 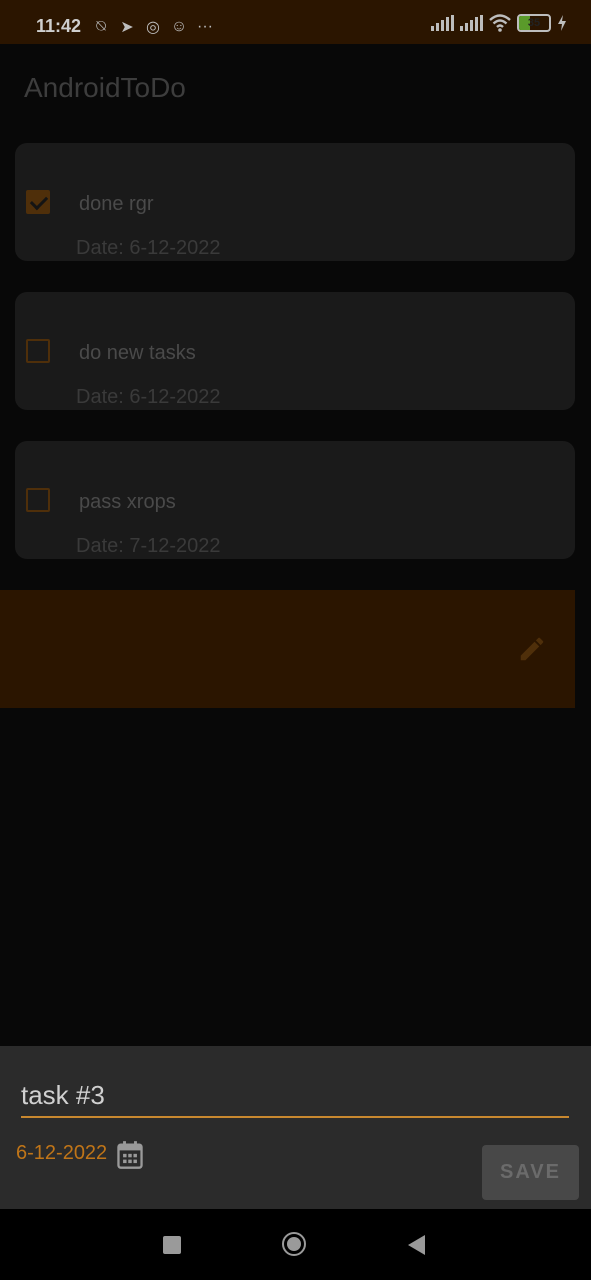 What do you see at coordinates (295, 500) in the screenshot?
I see `task-card: pass xrops Date: 7-12-2022` at bounding box center [295, 500].